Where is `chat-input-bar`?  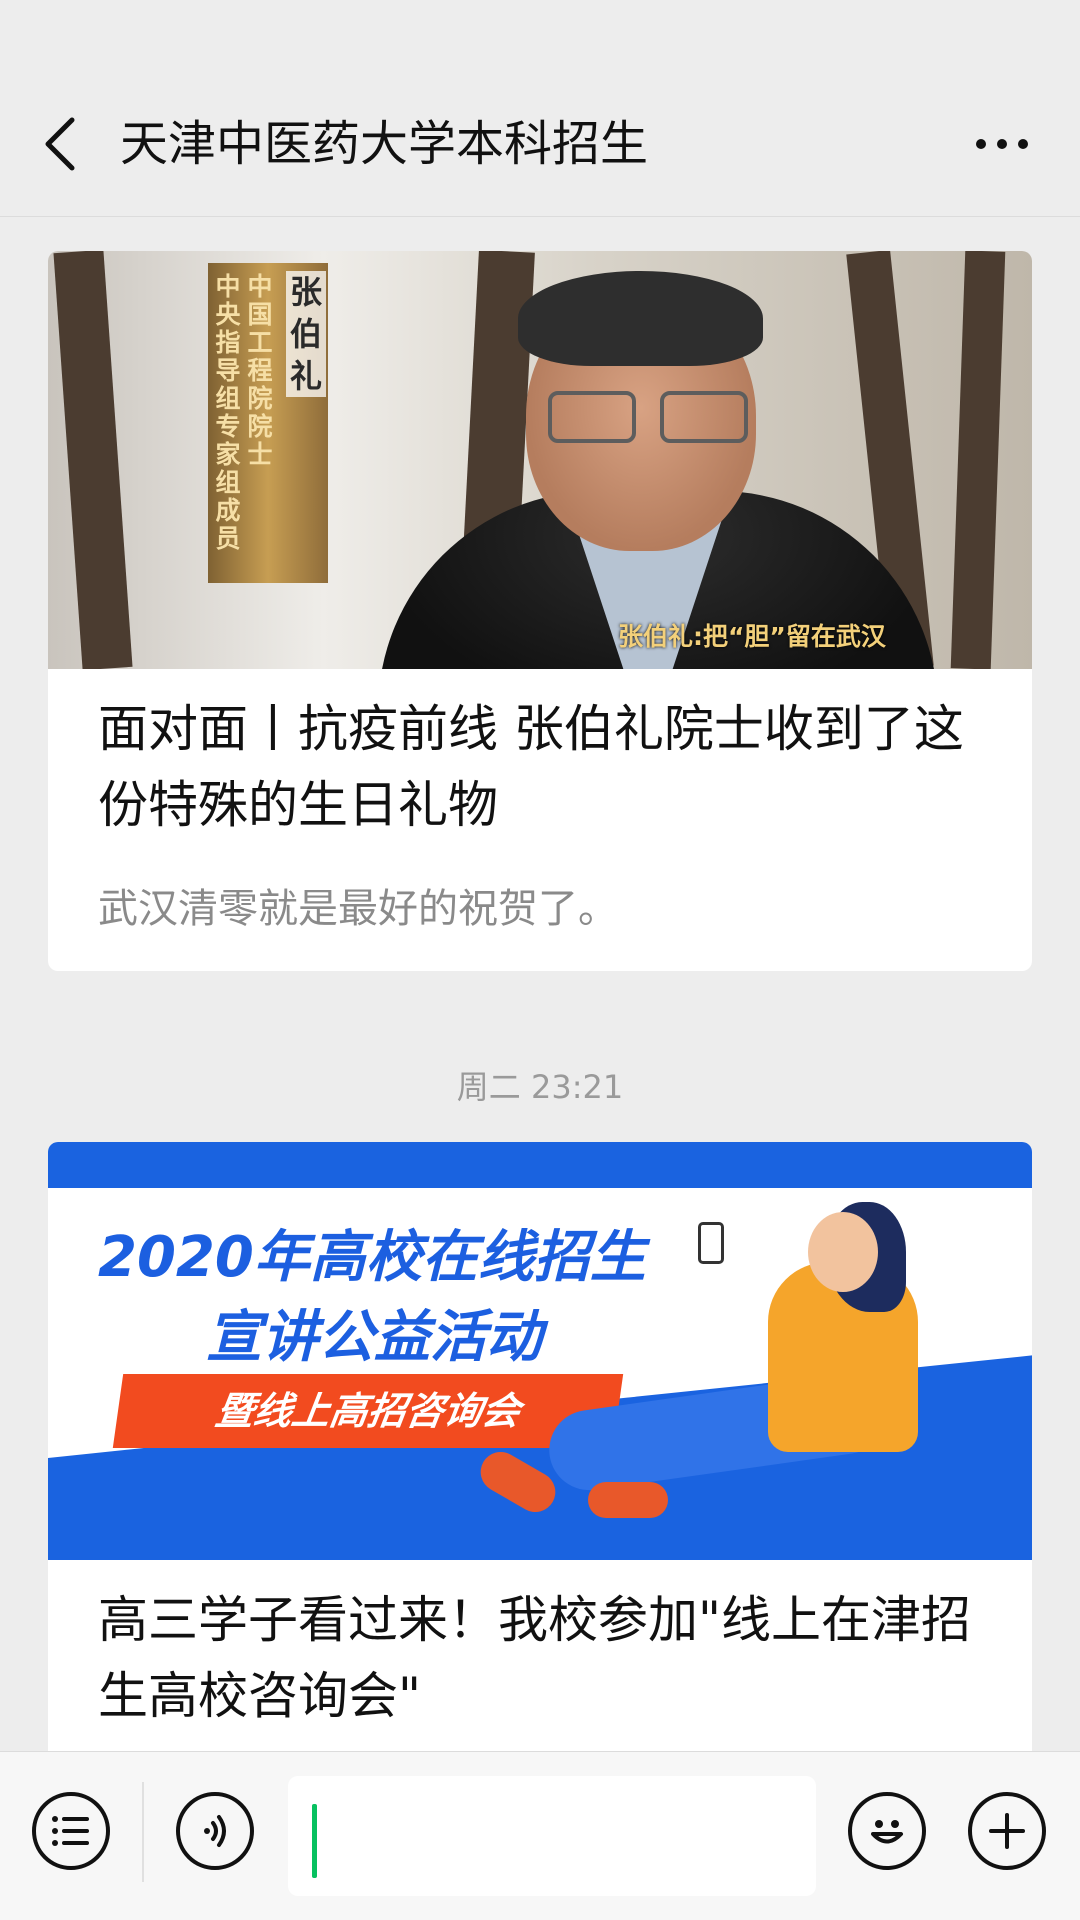 chat-input-bar is located at coordinates (540, 1835).